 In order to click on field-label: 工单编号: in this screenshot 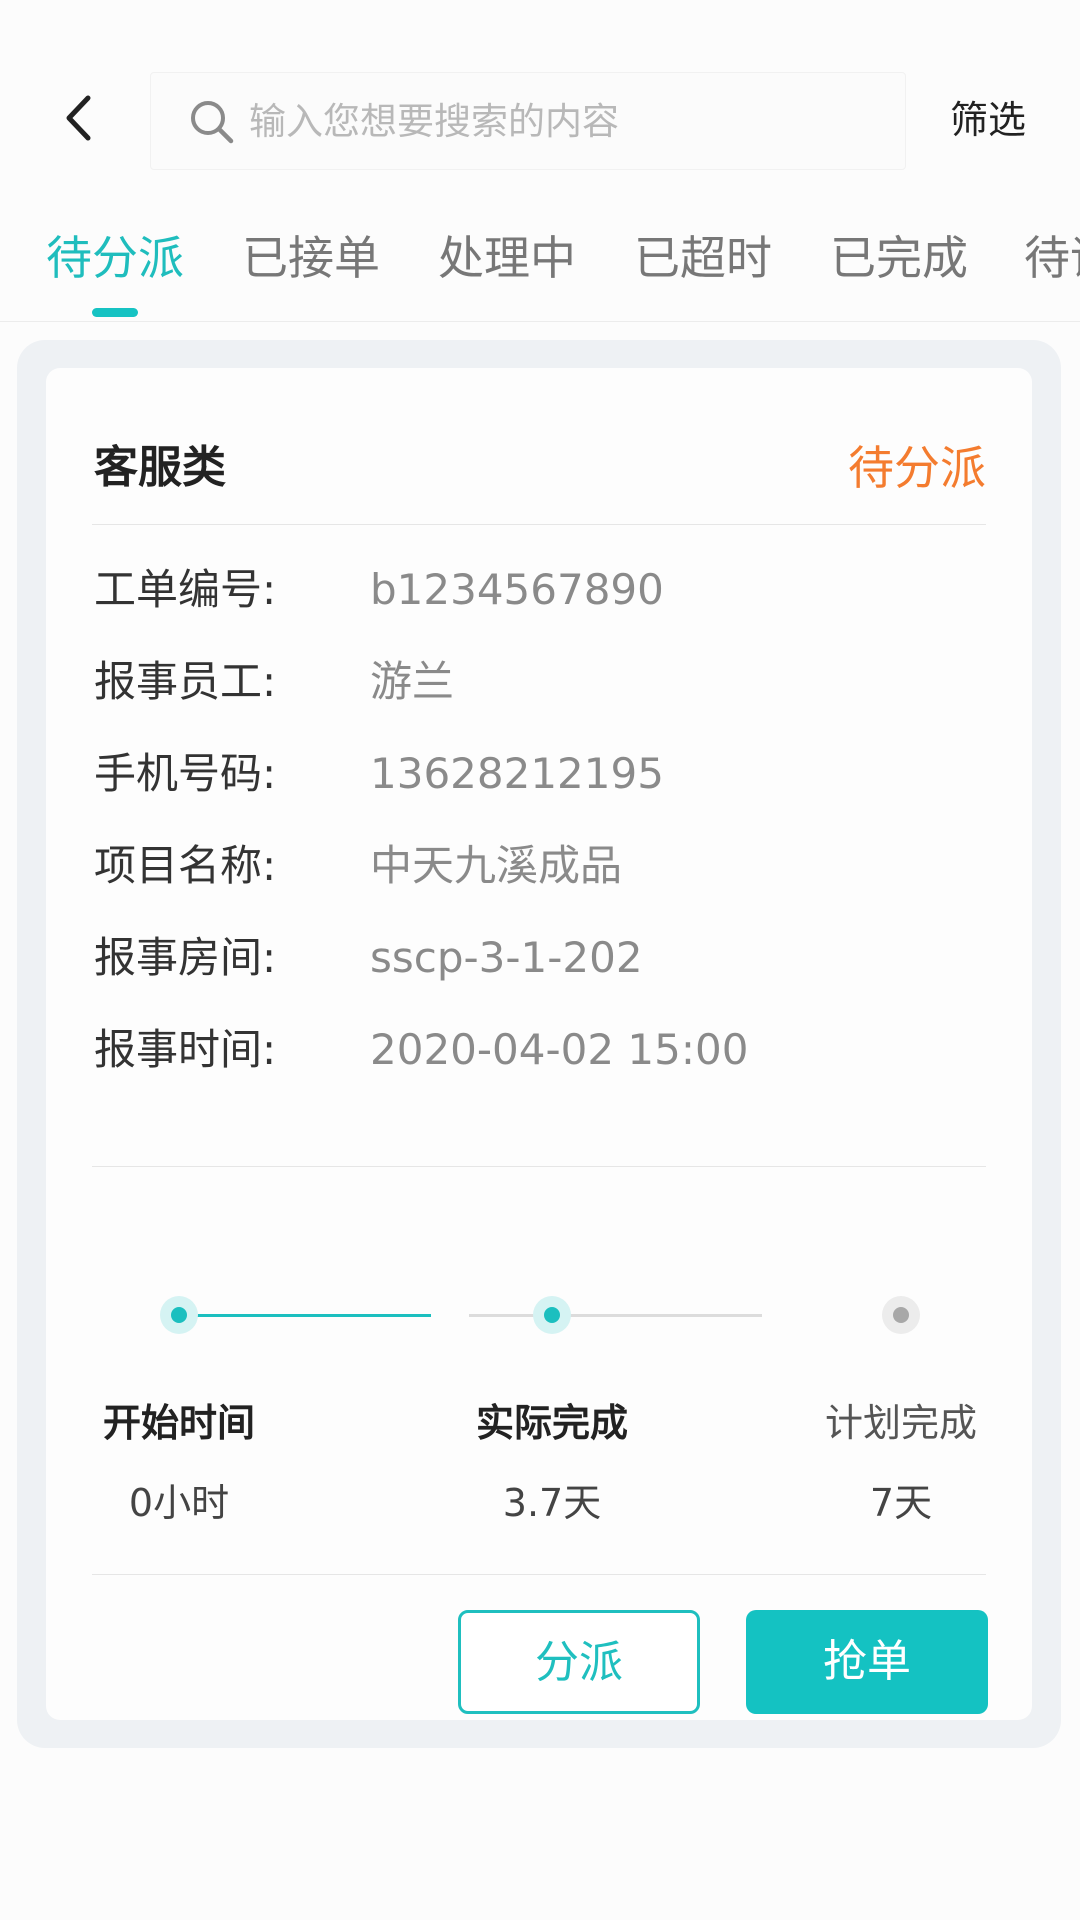, I will do `click(185, 589)`.